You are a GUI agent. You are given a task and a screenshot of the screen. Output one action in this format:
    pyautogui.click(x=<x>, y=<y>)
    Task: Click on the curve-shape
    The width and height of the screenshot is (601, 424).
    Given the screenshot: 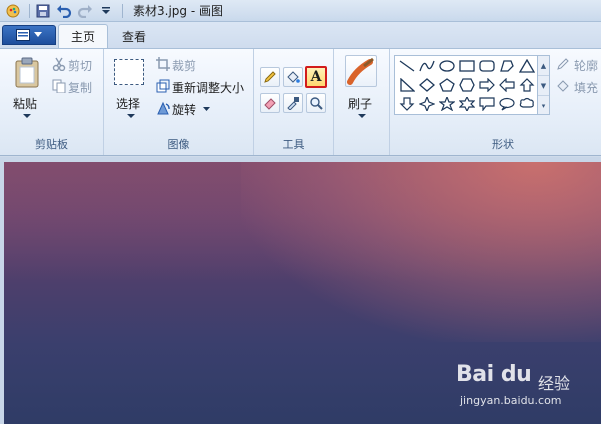 What is the action you would take?
    pyautogui.click(x=427, y=66)
    